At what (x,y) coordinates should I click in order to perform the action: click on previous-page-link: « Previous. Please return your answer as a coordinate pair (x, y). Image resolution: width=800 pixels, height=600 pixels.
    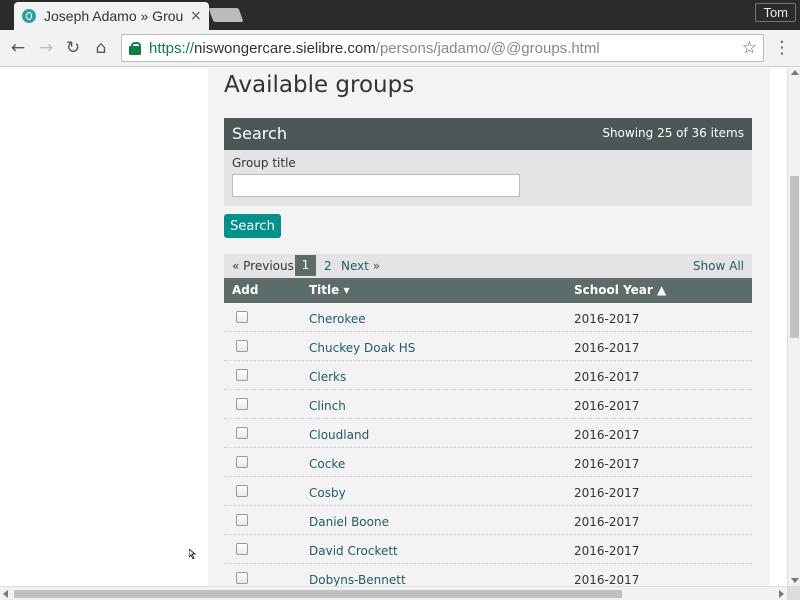
    Looking at the image, I should click on (263, 266).